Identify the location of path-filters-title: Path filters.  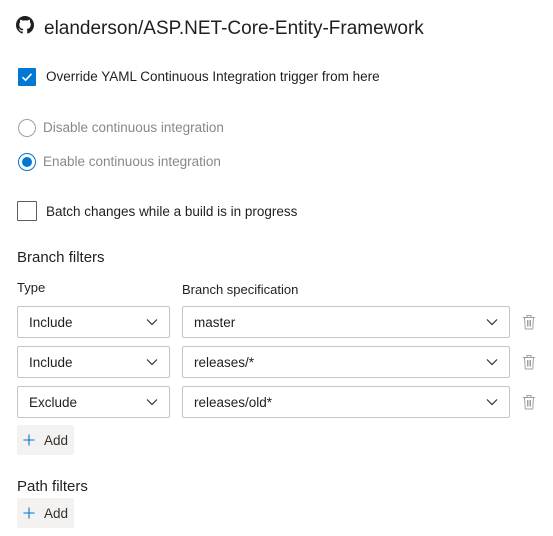
(52, 486).